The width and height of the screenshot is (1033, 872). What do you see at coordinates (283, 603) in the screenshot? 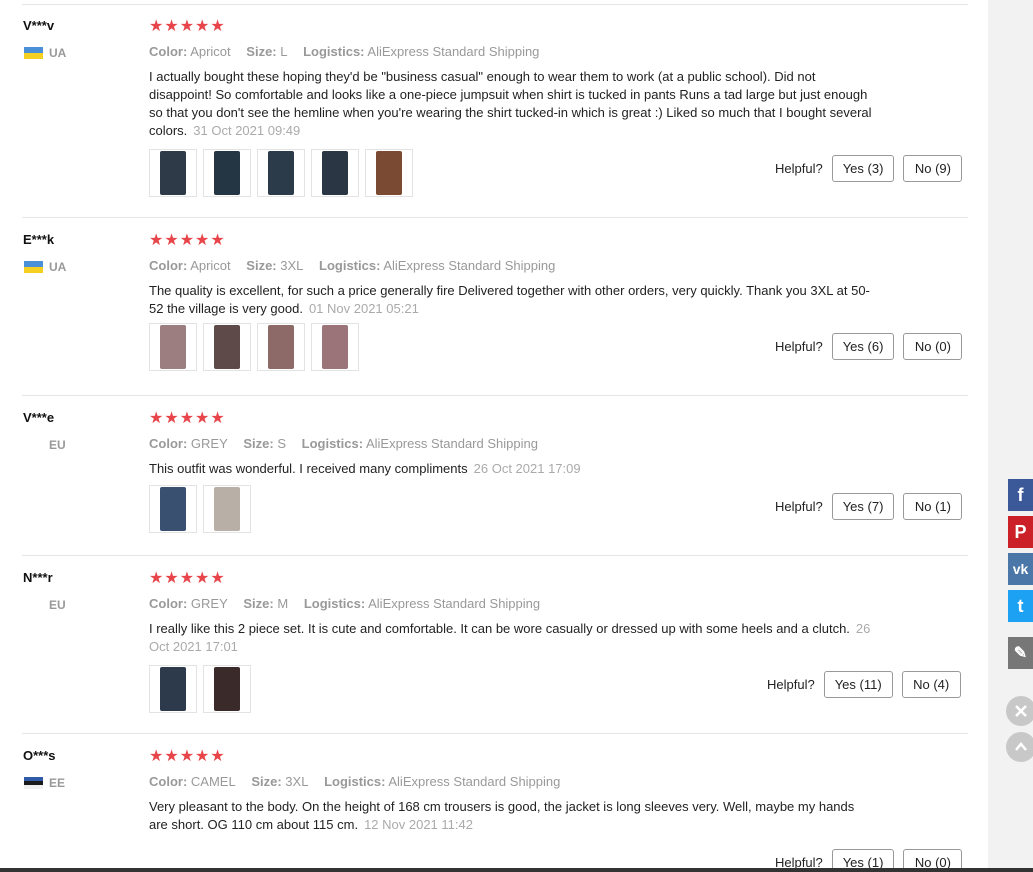
I see `attr-value: M` at bounding box center [283, 603].